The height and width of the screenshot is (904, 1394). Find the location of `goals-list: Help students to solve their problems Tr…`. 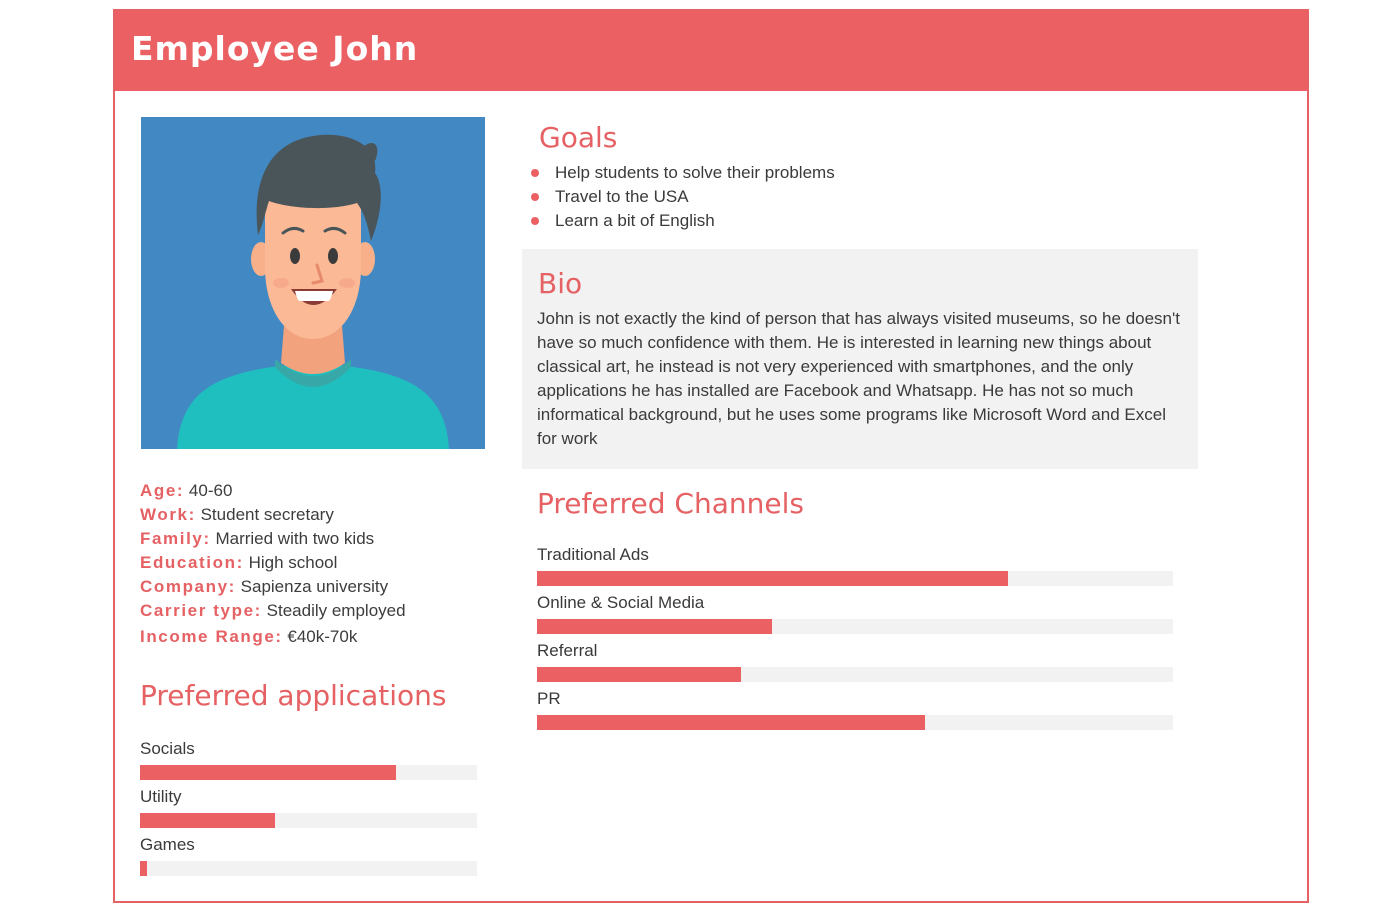

goals-list: Help students to solve their problems Tr… is located at coordinates (682, 197).